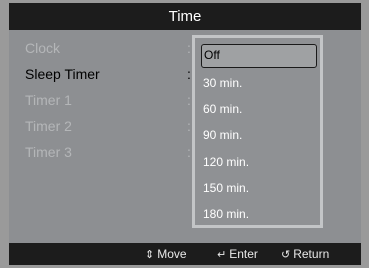  What do you see at coordinates (259, 135) in the screenshot?
I see `dropdown-option-90-min: 90 min.` at bounding box center [259, 135].